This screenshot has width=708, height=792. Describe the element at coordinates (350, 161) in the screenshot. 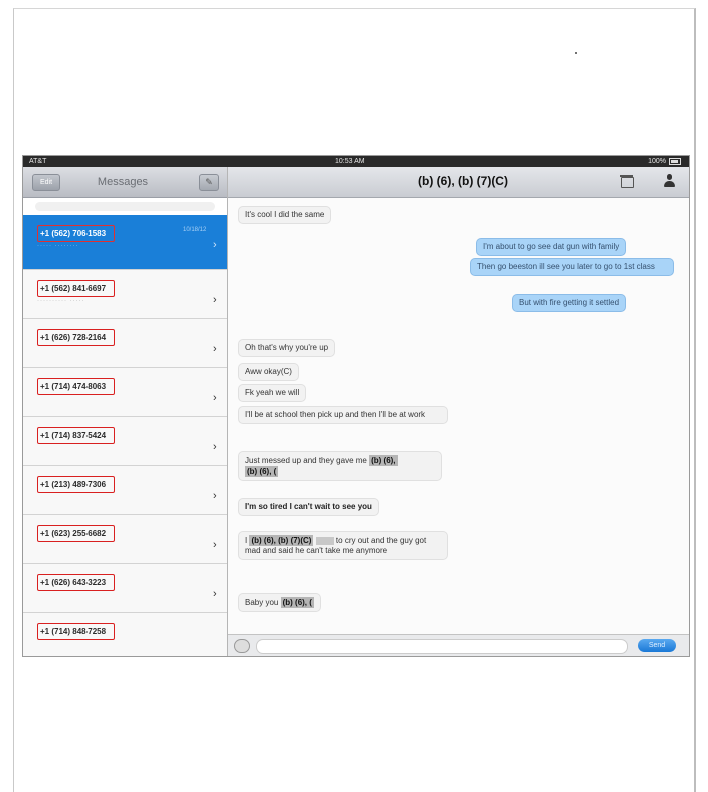

I see `clock: 10:53 AM` at that location.